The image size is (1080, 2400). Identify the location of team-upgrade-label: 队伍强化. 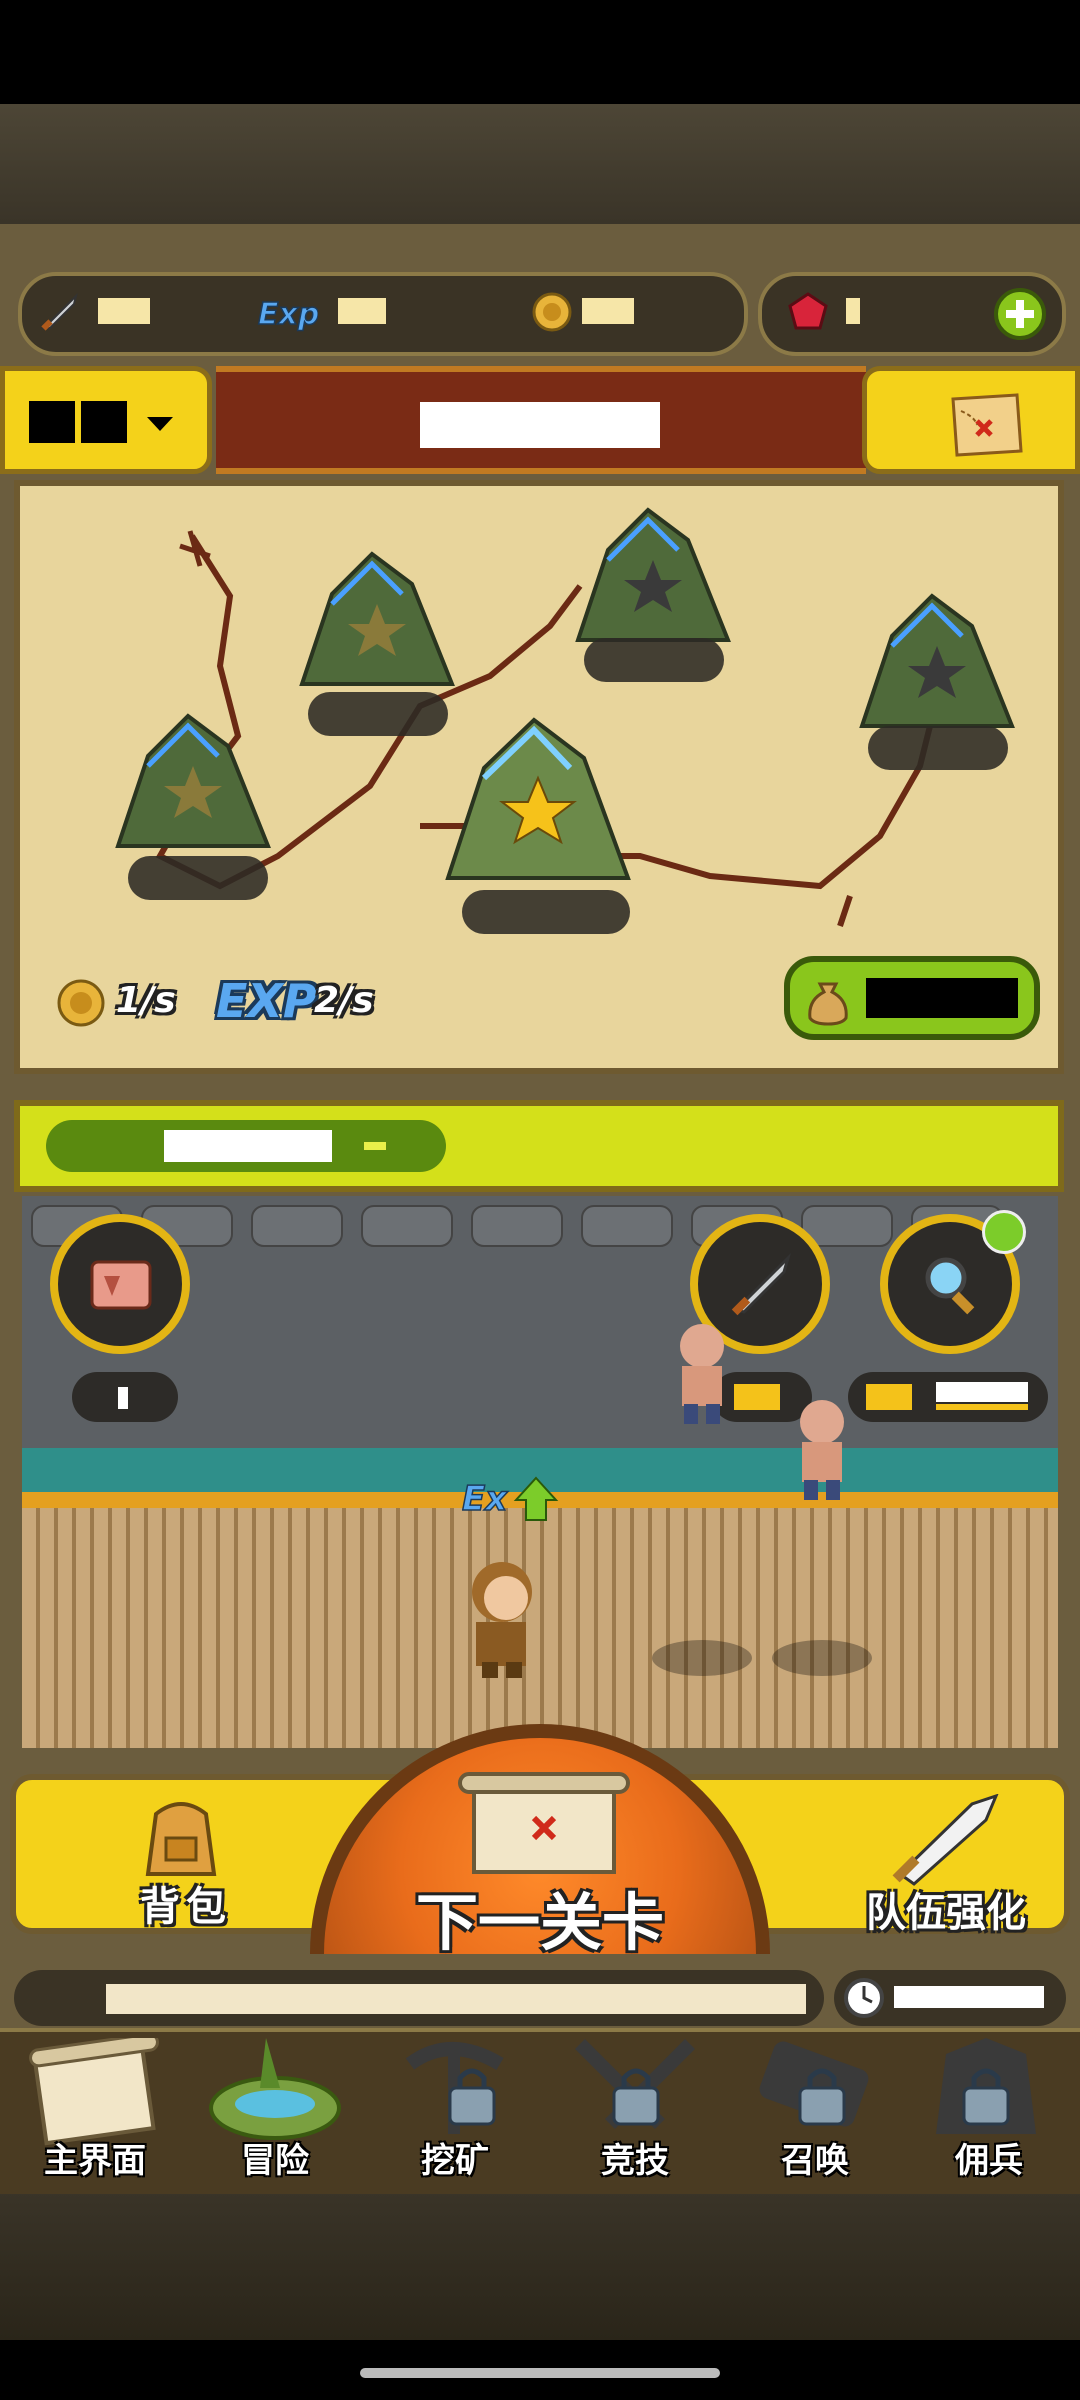
(946, 1913).